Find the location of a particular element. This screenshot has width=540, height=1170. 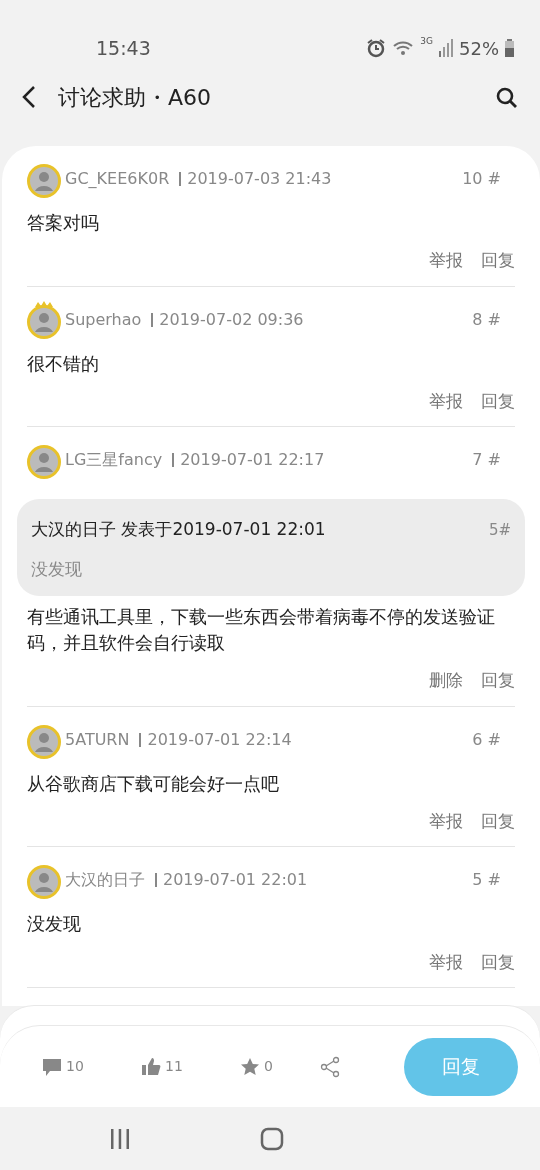

quote-author: 大汉的日子 发表于2019-07-01 22:01 is located at coordinates (178, 530).